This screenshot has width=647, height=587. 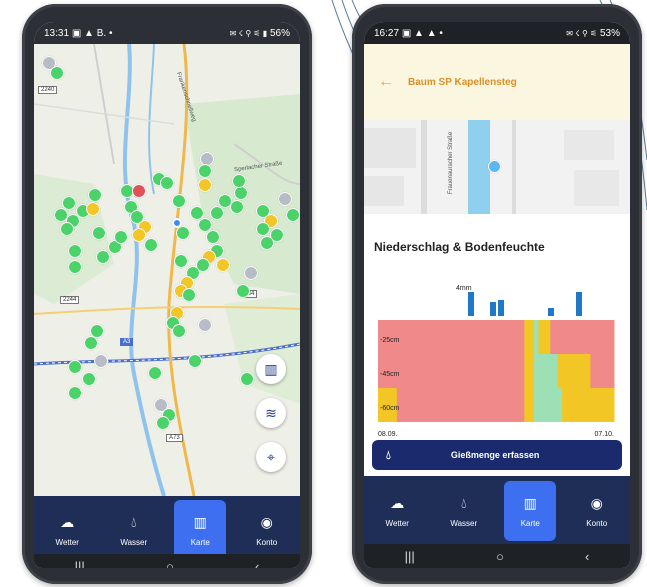 I want to click on nav-label: Wasser, so click(x=464, y=523).